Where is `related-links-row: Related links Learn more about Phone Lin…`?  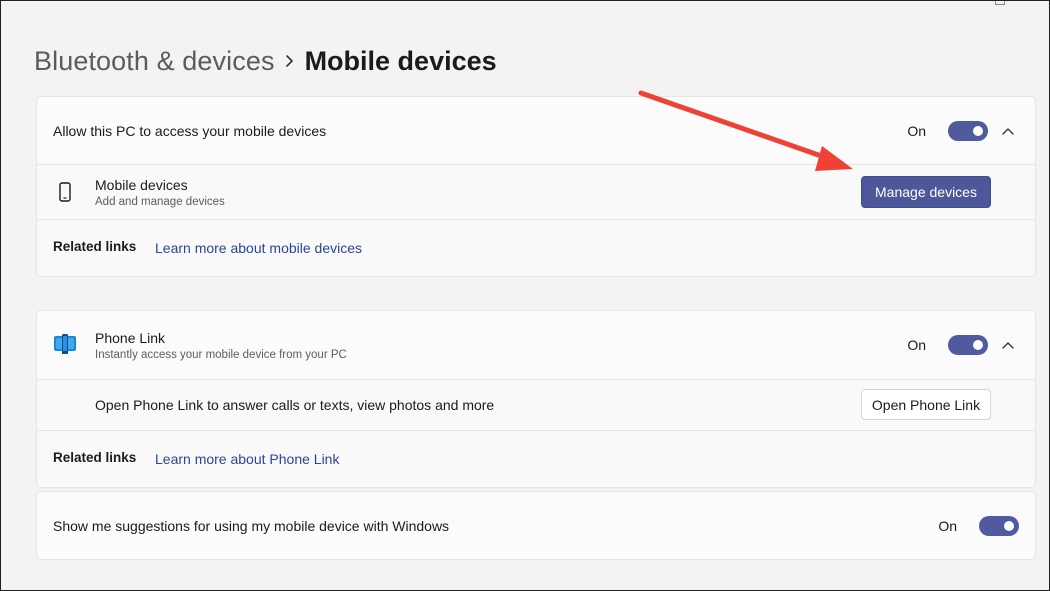
related-links-row: Related links Learn more about Phone Lin… is located at coordinates (536, 459).